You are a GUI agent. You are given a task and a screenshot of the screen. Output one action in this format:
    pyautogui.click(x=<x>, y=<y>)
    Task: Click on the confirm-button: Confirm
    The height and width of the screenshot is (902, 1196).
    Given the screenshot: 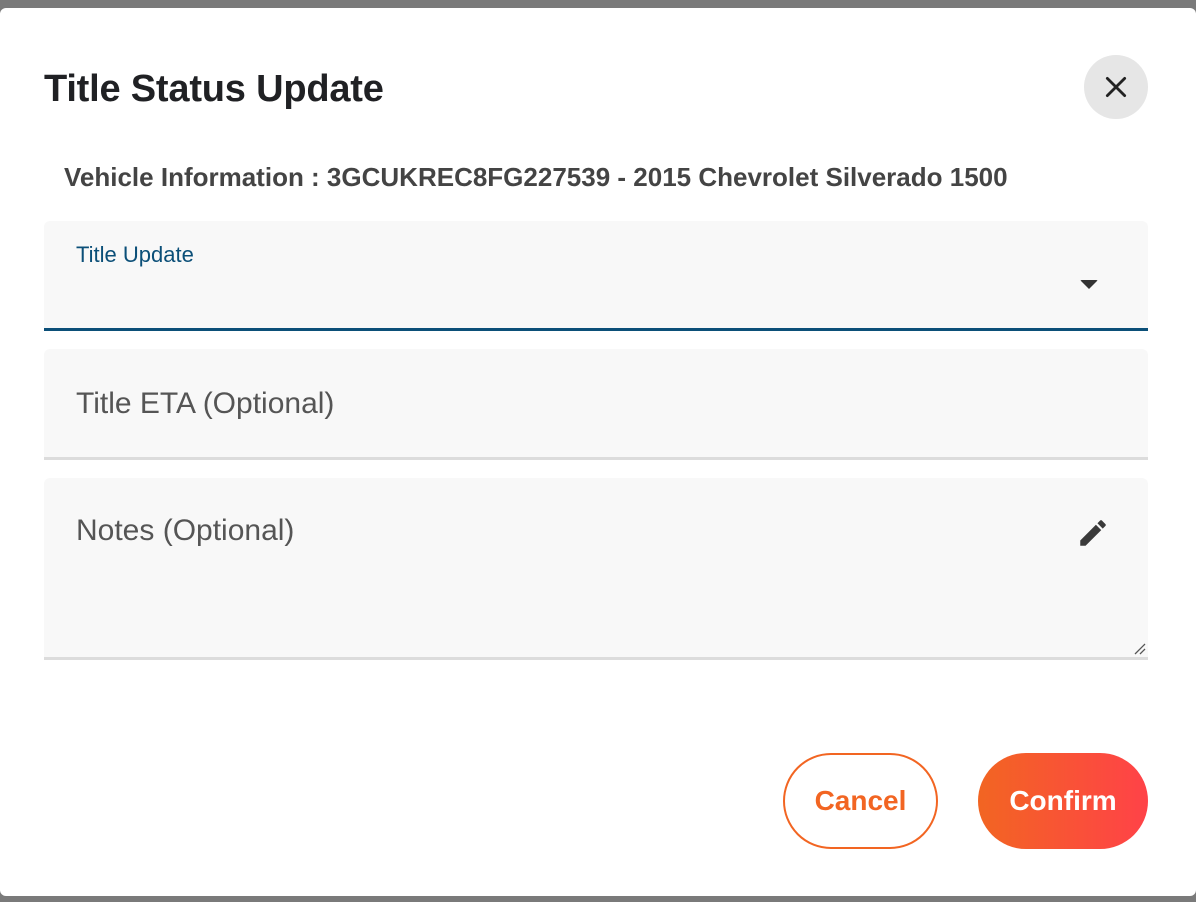 What is the action you would take?
    pyautogui.click(x=1063, y=801)
    